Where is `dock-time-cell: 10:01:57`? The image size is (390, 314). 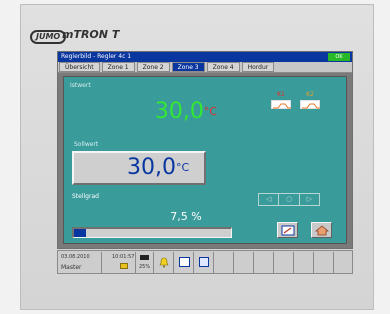
dock-time-cell: 10:01:57 is located at coordinates (119, 262).